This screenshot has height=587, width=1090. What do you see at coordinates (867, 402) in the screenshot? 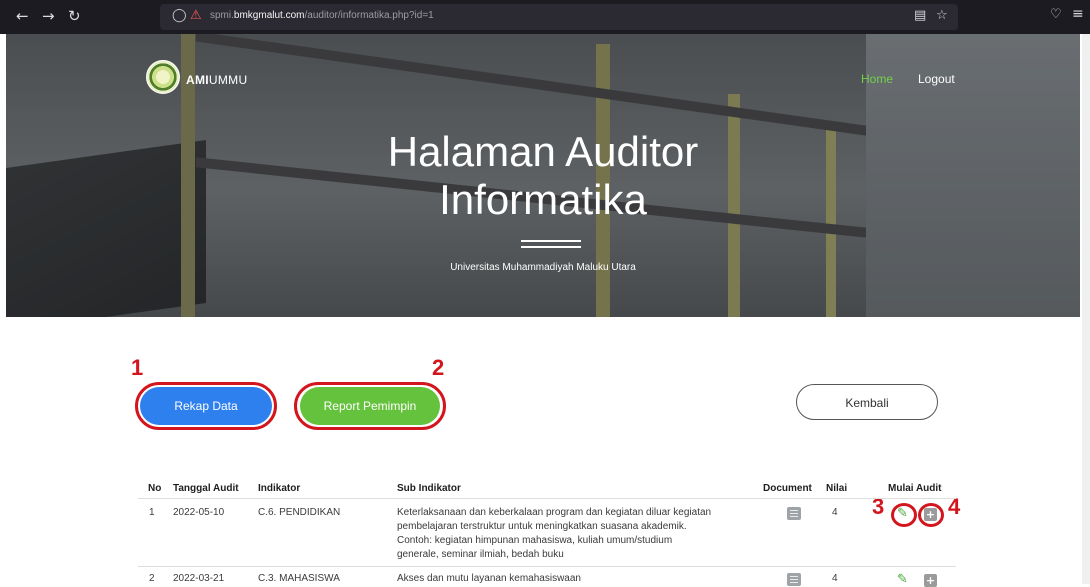
I see `kembali-button: Kembali` at bounding box center [867, 402].